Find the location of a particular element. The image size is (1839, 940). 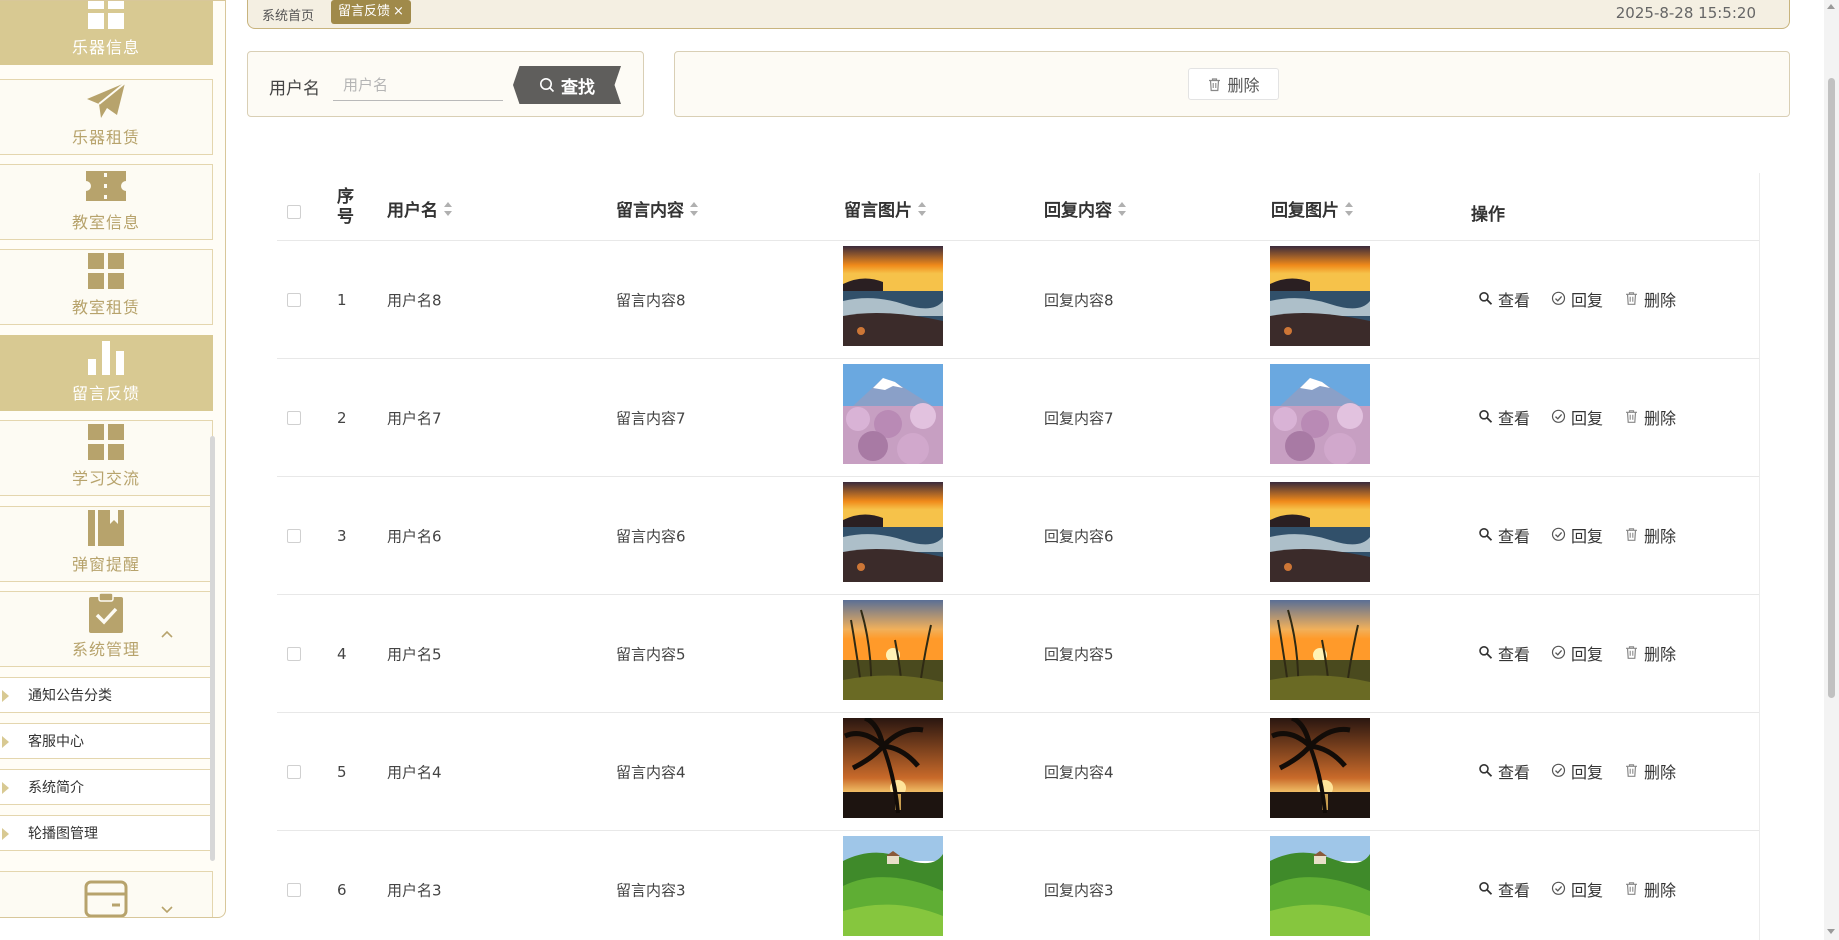

search-panel: 用户名 查找 is located at coordinates (445, 84).